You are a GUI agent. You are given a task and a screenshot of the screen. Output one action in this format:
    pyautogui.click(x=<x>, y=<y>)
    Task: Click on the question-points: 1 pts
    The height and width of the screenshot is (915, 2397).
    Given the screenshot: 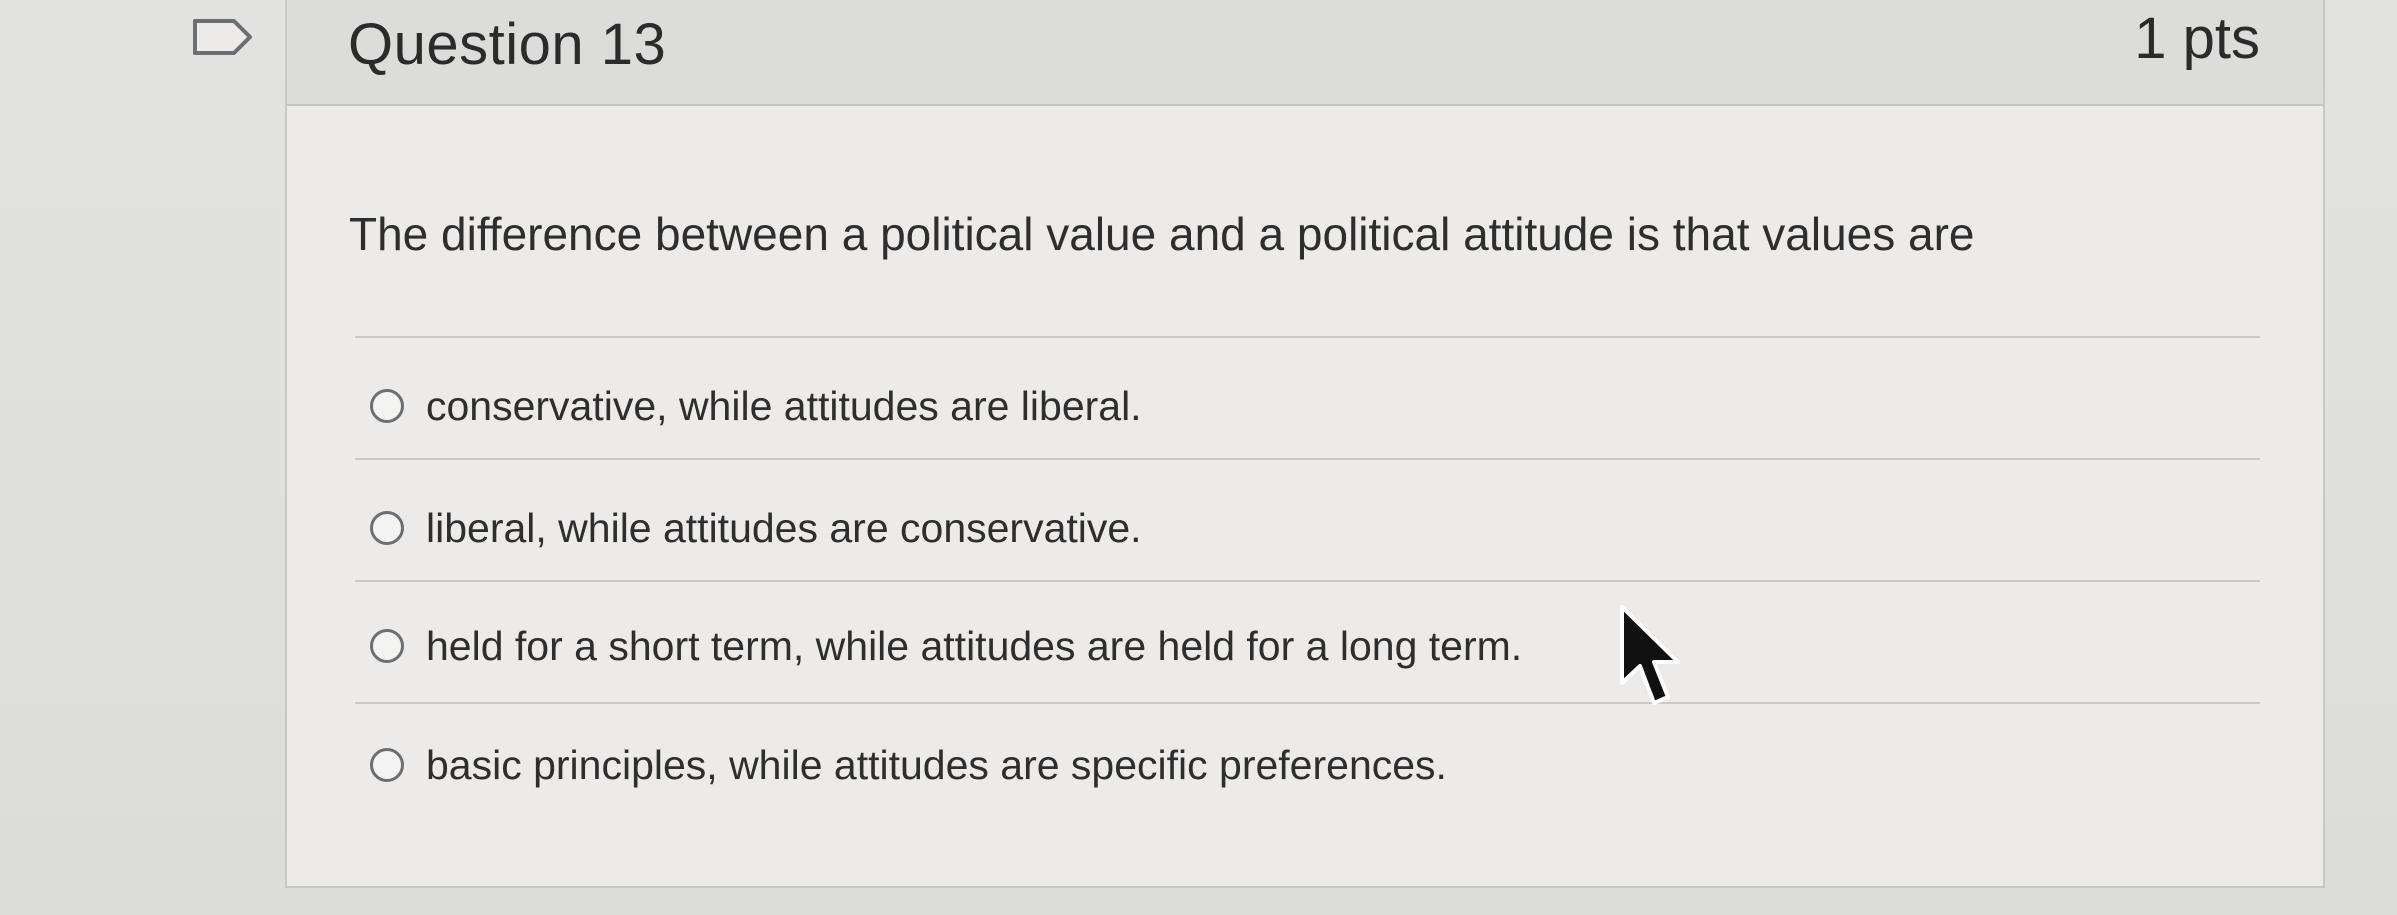 What is the action you would take?
    pyautogui.click(x=2197, y=38)
    